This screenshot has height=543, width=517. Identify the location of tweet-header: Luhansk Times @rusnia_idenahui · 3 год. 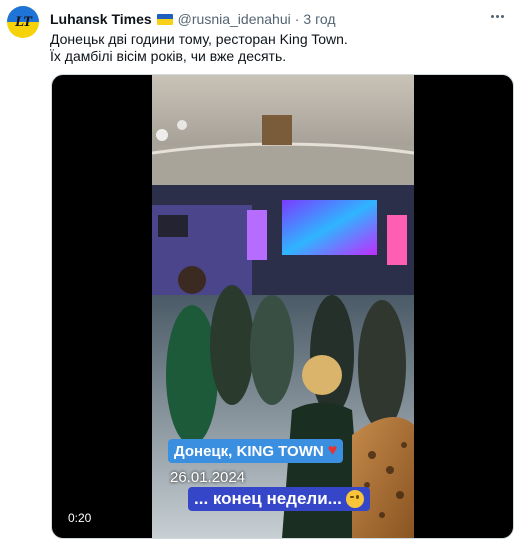
(193, 19).